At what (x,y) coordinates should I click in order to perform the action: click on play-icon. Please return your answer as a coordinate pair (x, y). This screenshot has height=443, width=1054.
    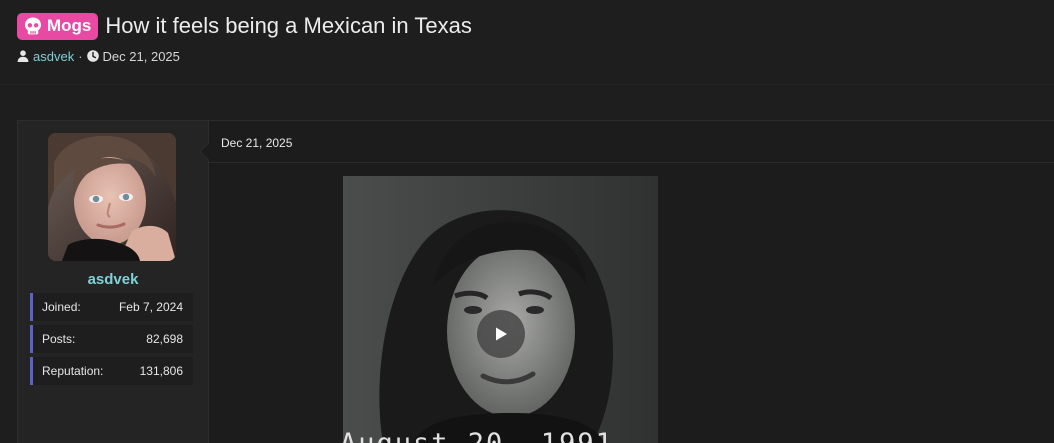
    Looking at the image, I should click on (501, 334).